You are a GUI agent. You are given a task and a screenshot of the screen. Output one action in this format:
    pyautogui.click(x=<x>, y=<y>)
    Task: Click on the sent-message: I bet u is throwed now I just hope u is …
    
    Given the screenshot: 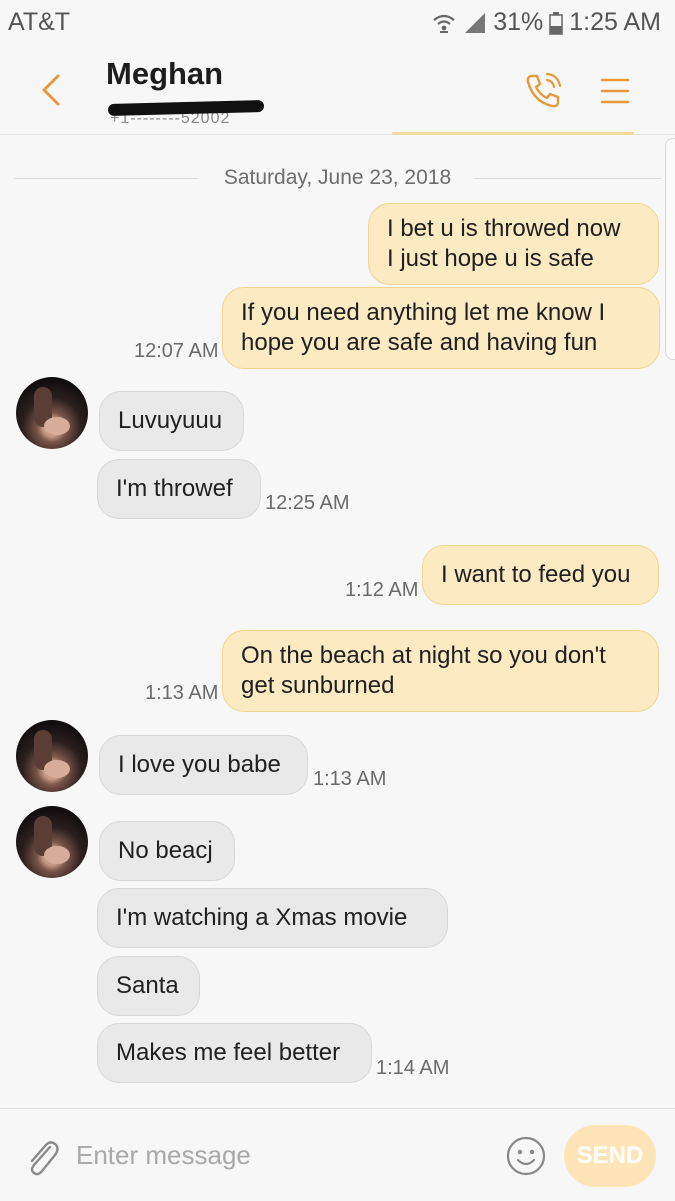 What is the action you would take?
    pyautogui.click(x=513, y=244)
    